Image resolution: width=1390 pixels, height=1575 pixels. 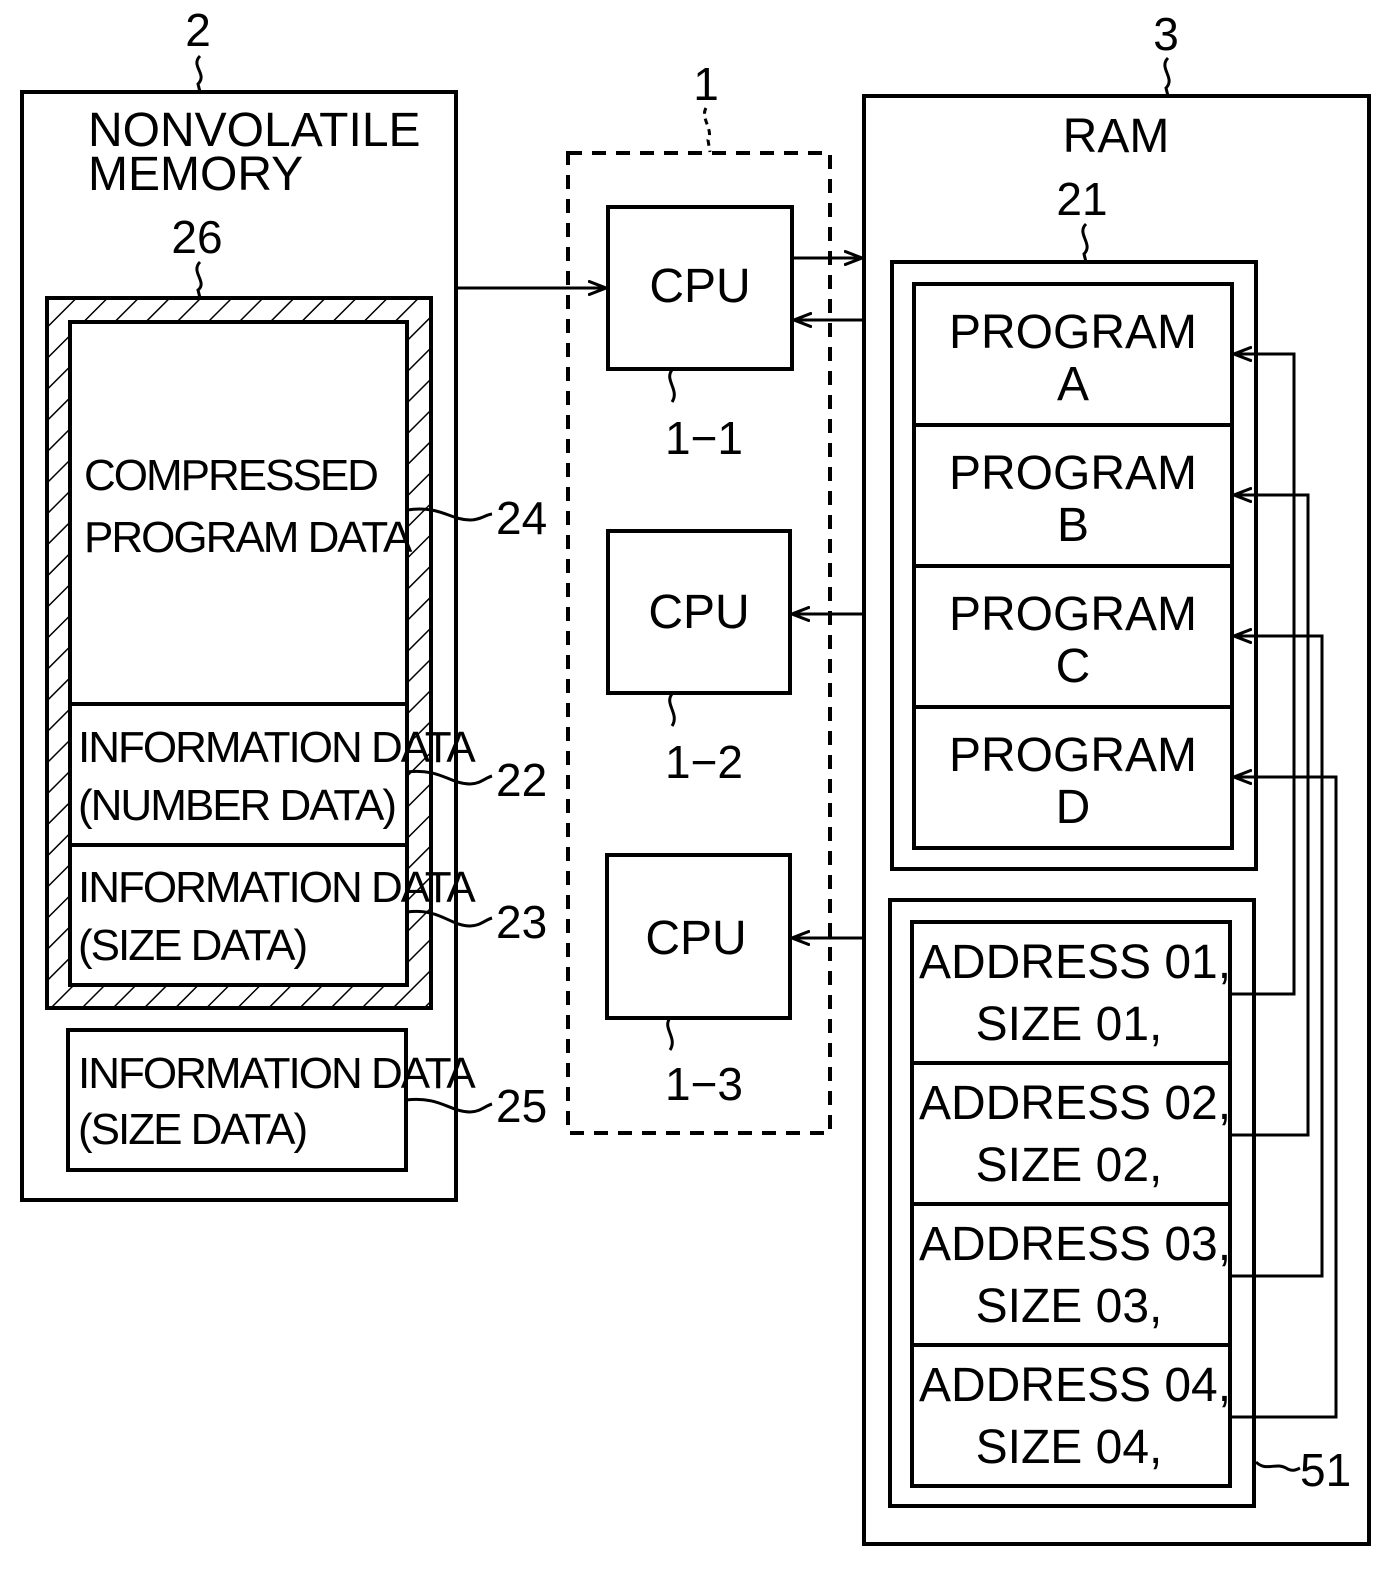 What do you see at coordinates (521, 518) in the screenshot?
I see `ref-label: 24` at bounding box center [521, 518].